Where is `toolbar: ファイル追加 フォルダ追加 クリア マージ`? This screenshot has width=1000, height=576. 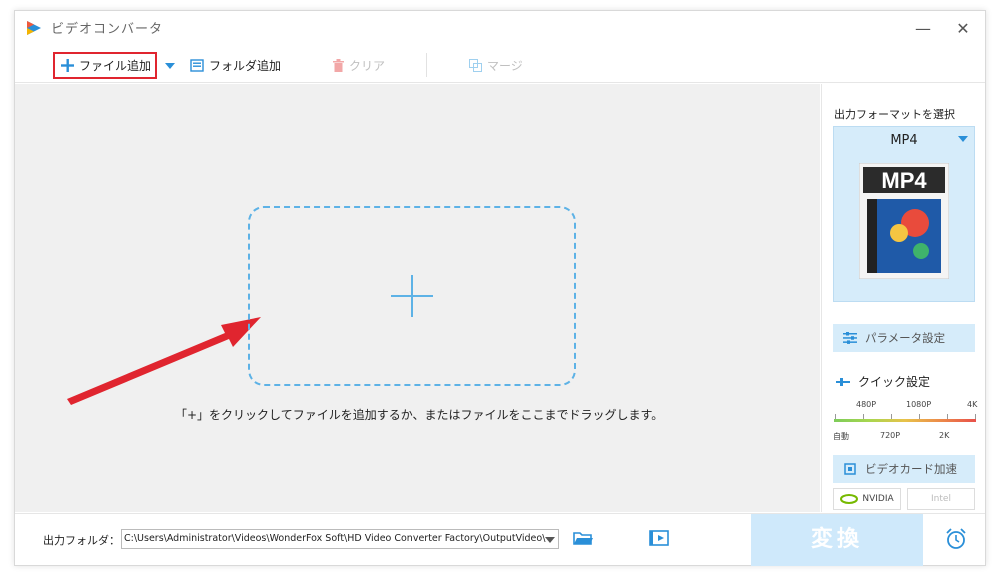
toolbar: ファイル追加 フォルダ追加 クリア マージ is located at coordinates (500, 65).